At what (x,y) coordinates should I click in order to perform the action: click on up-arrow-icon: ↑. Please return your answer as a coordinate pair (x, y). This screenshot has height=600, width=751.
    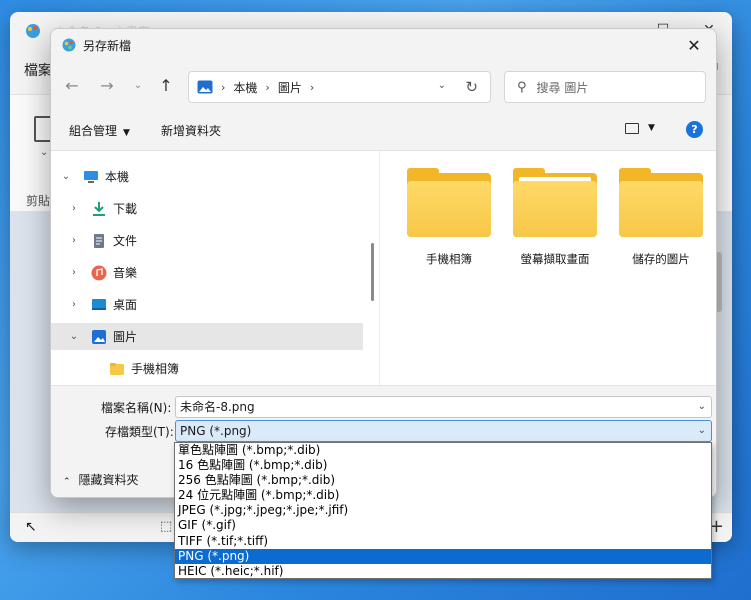
    Looking at the image, I should click on (166, 85).